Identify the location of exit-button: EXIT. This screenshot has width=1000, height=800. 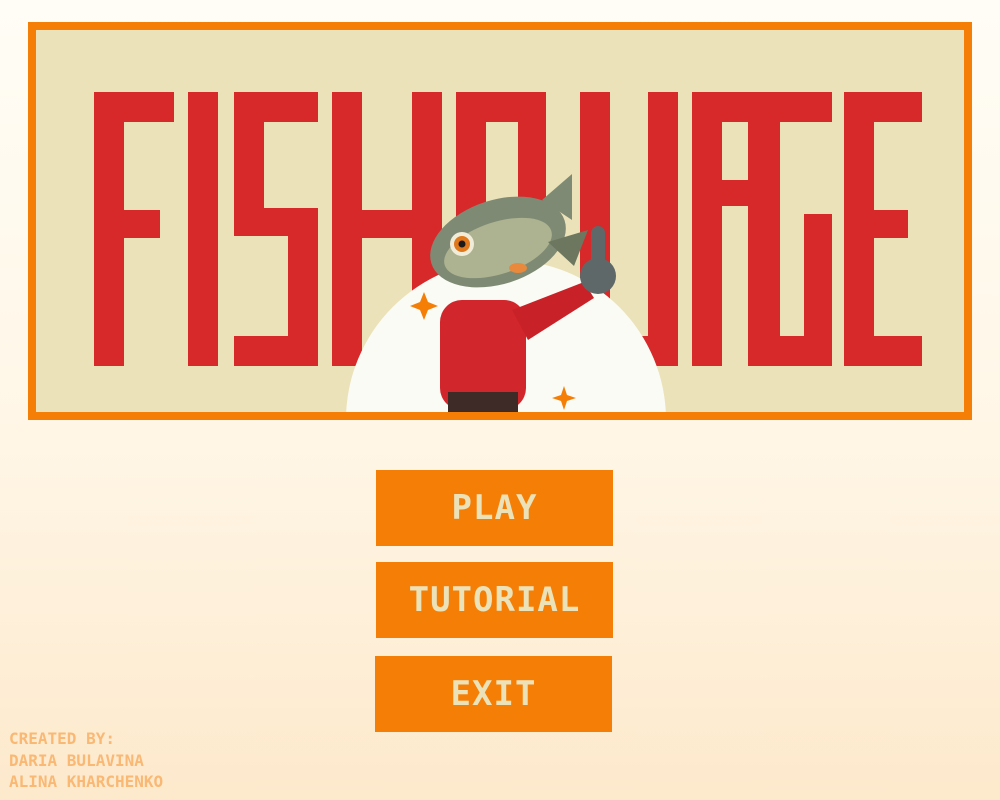
(493, 694).